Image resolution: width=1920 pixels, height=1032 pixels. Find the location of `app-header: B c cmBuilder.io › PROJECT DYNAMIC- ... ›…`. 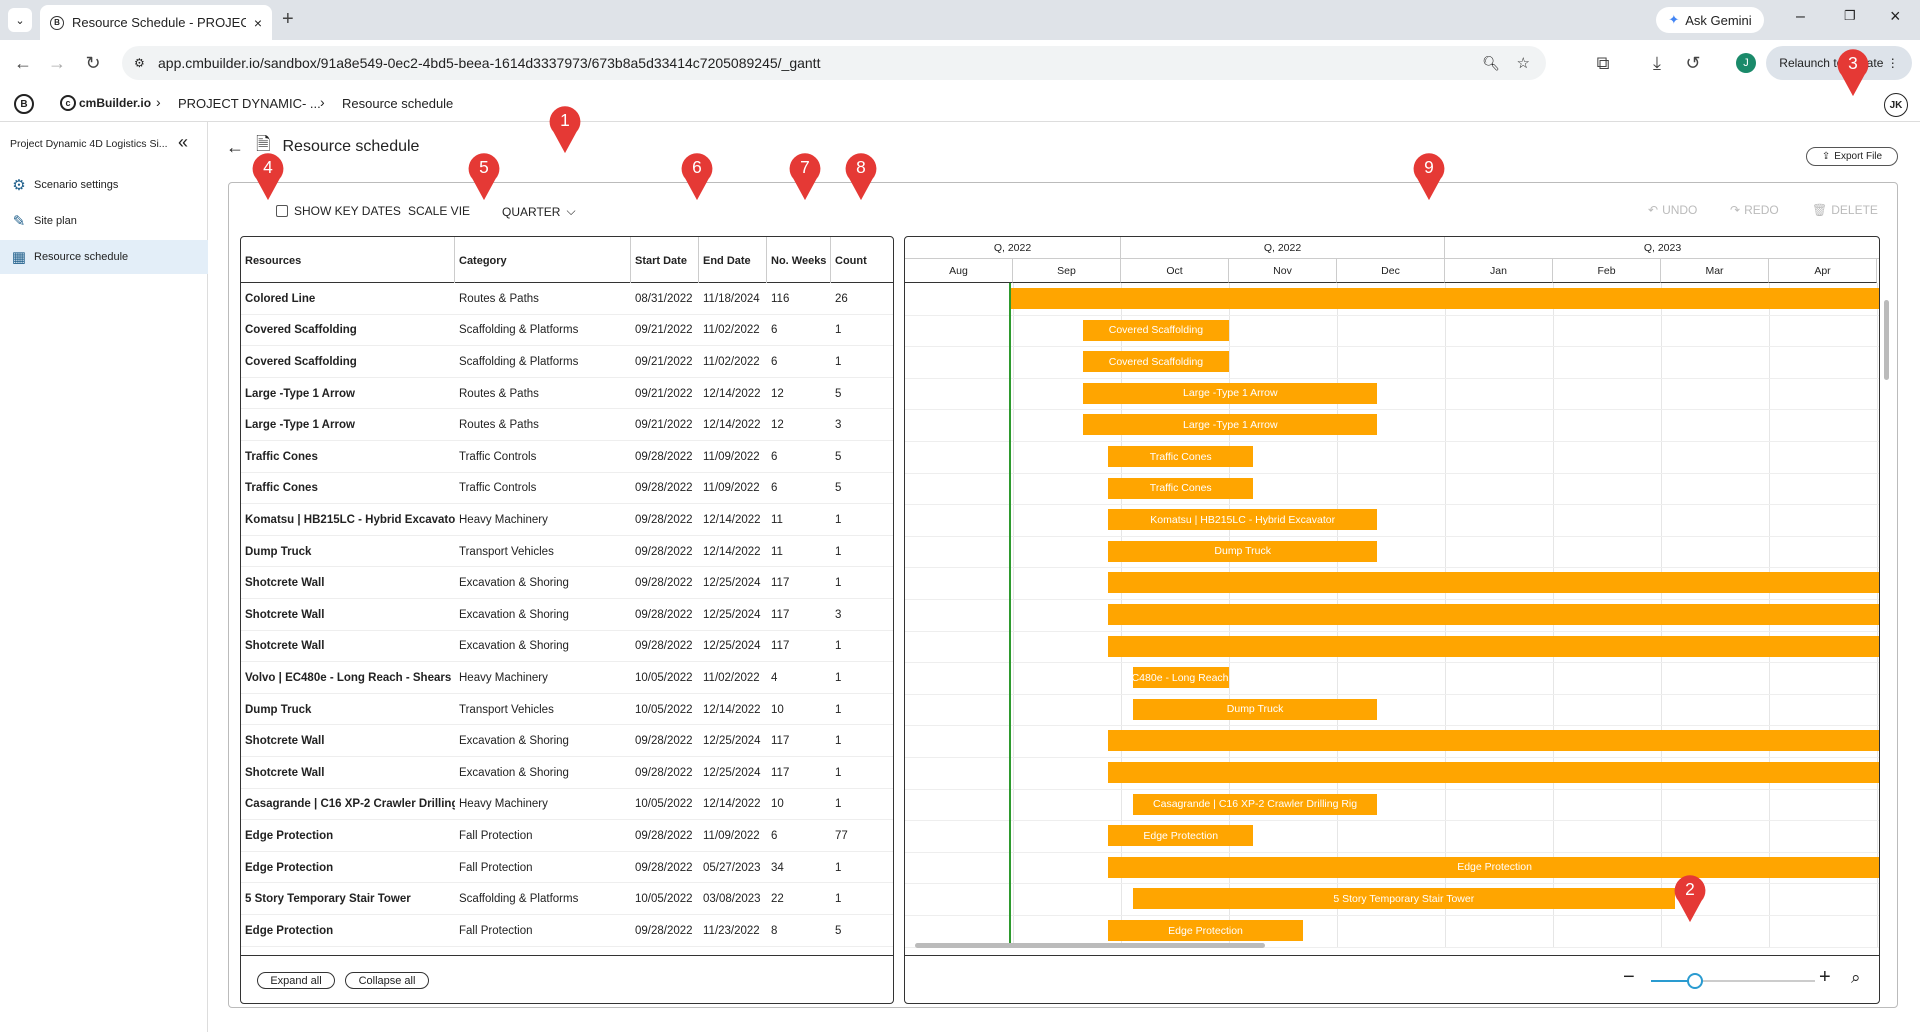

app-header: B c cmBuilder.io › PROJECT DYNAMIC- ... ›… is located at coordinates (960, 104).